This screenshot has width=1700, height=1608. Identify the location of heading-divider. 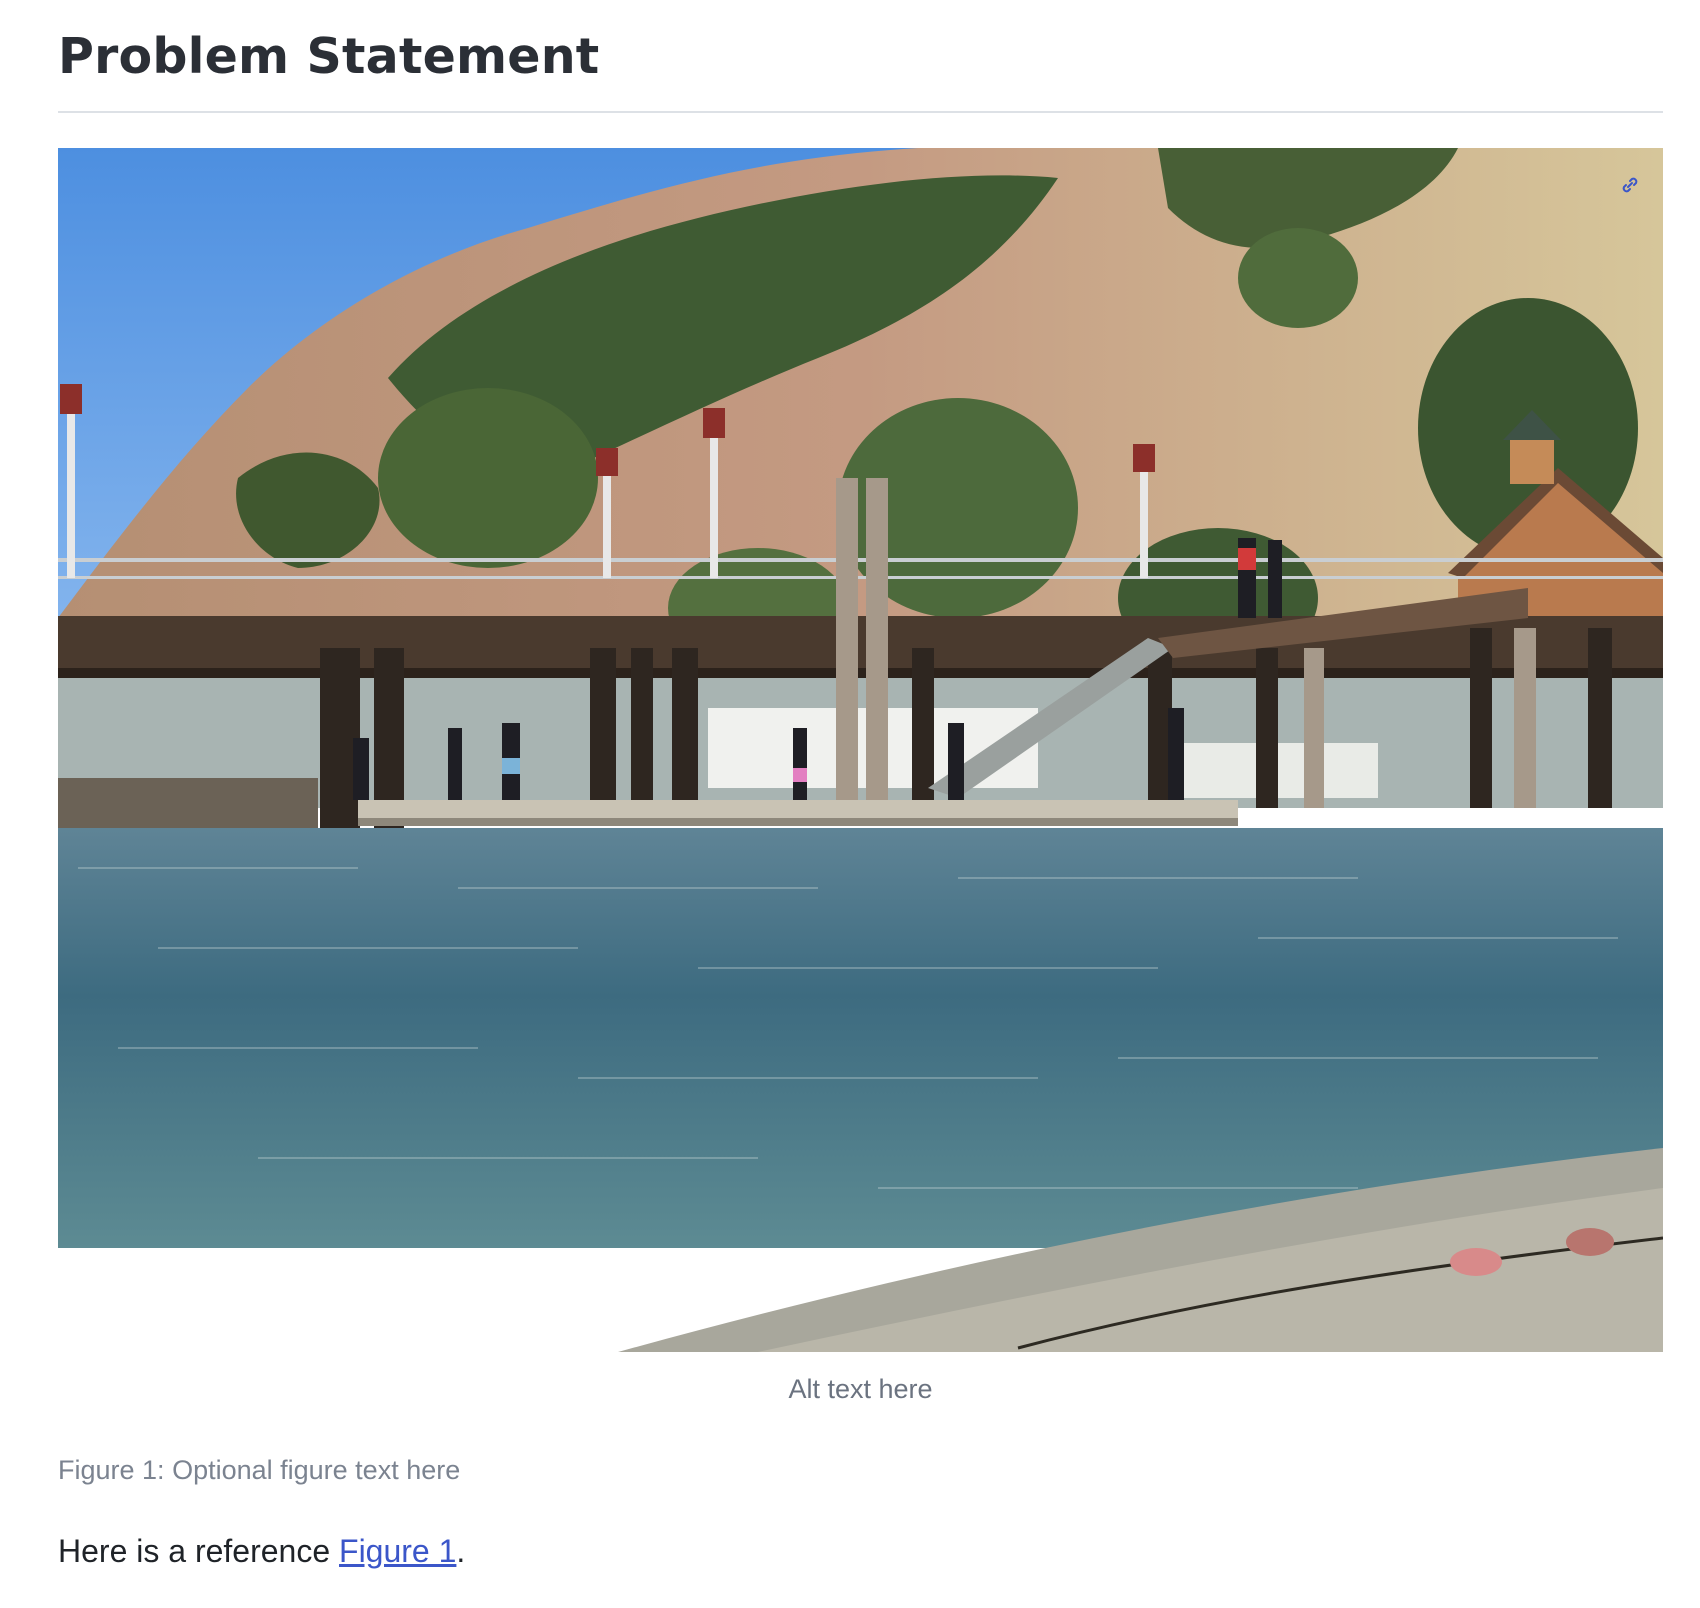
(860, 112).